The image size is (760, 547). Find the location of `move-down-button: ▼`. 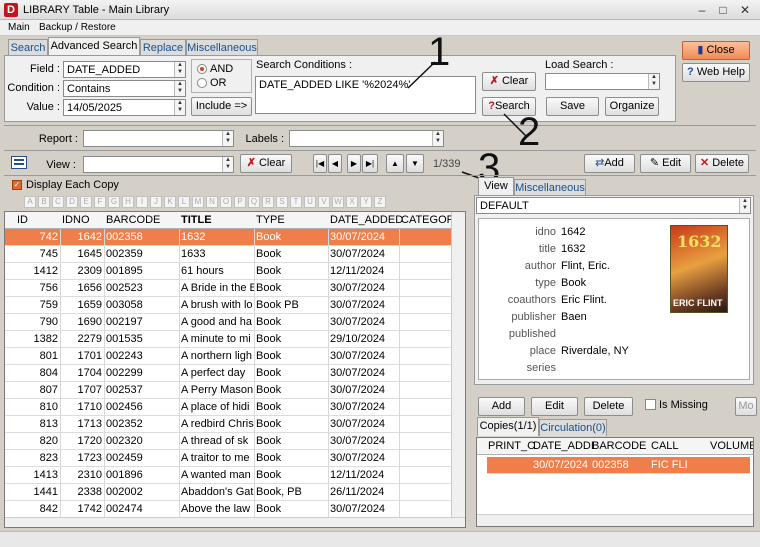

move-down-button: ▼ is located at coordinates (415, 163).